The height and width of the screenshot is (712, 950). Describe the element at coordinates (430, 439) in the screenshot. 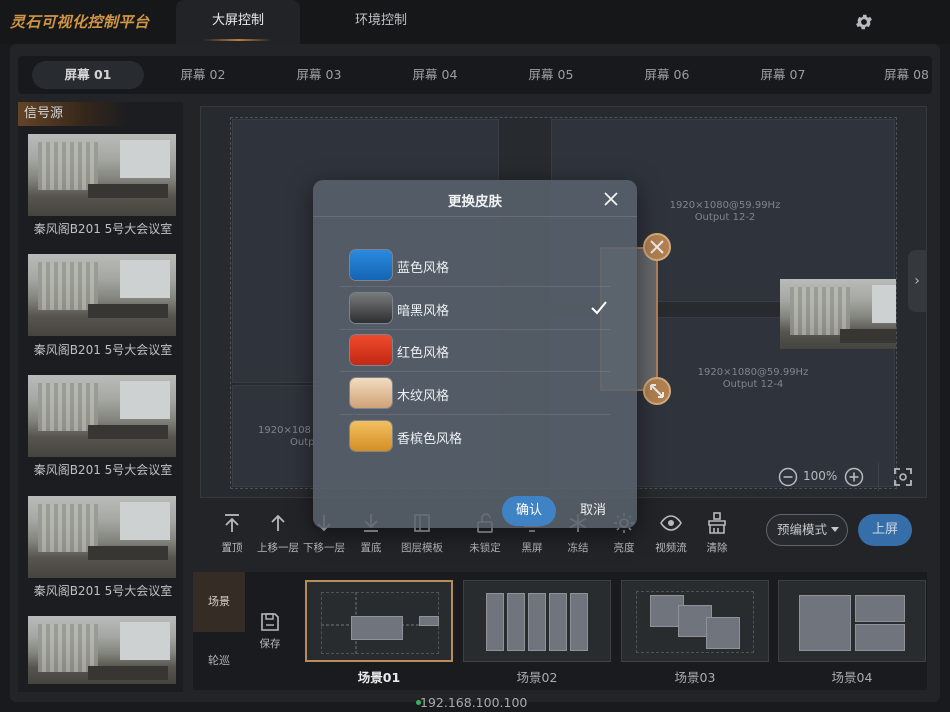

I see `skin-label: 香槟色风格` at that location.